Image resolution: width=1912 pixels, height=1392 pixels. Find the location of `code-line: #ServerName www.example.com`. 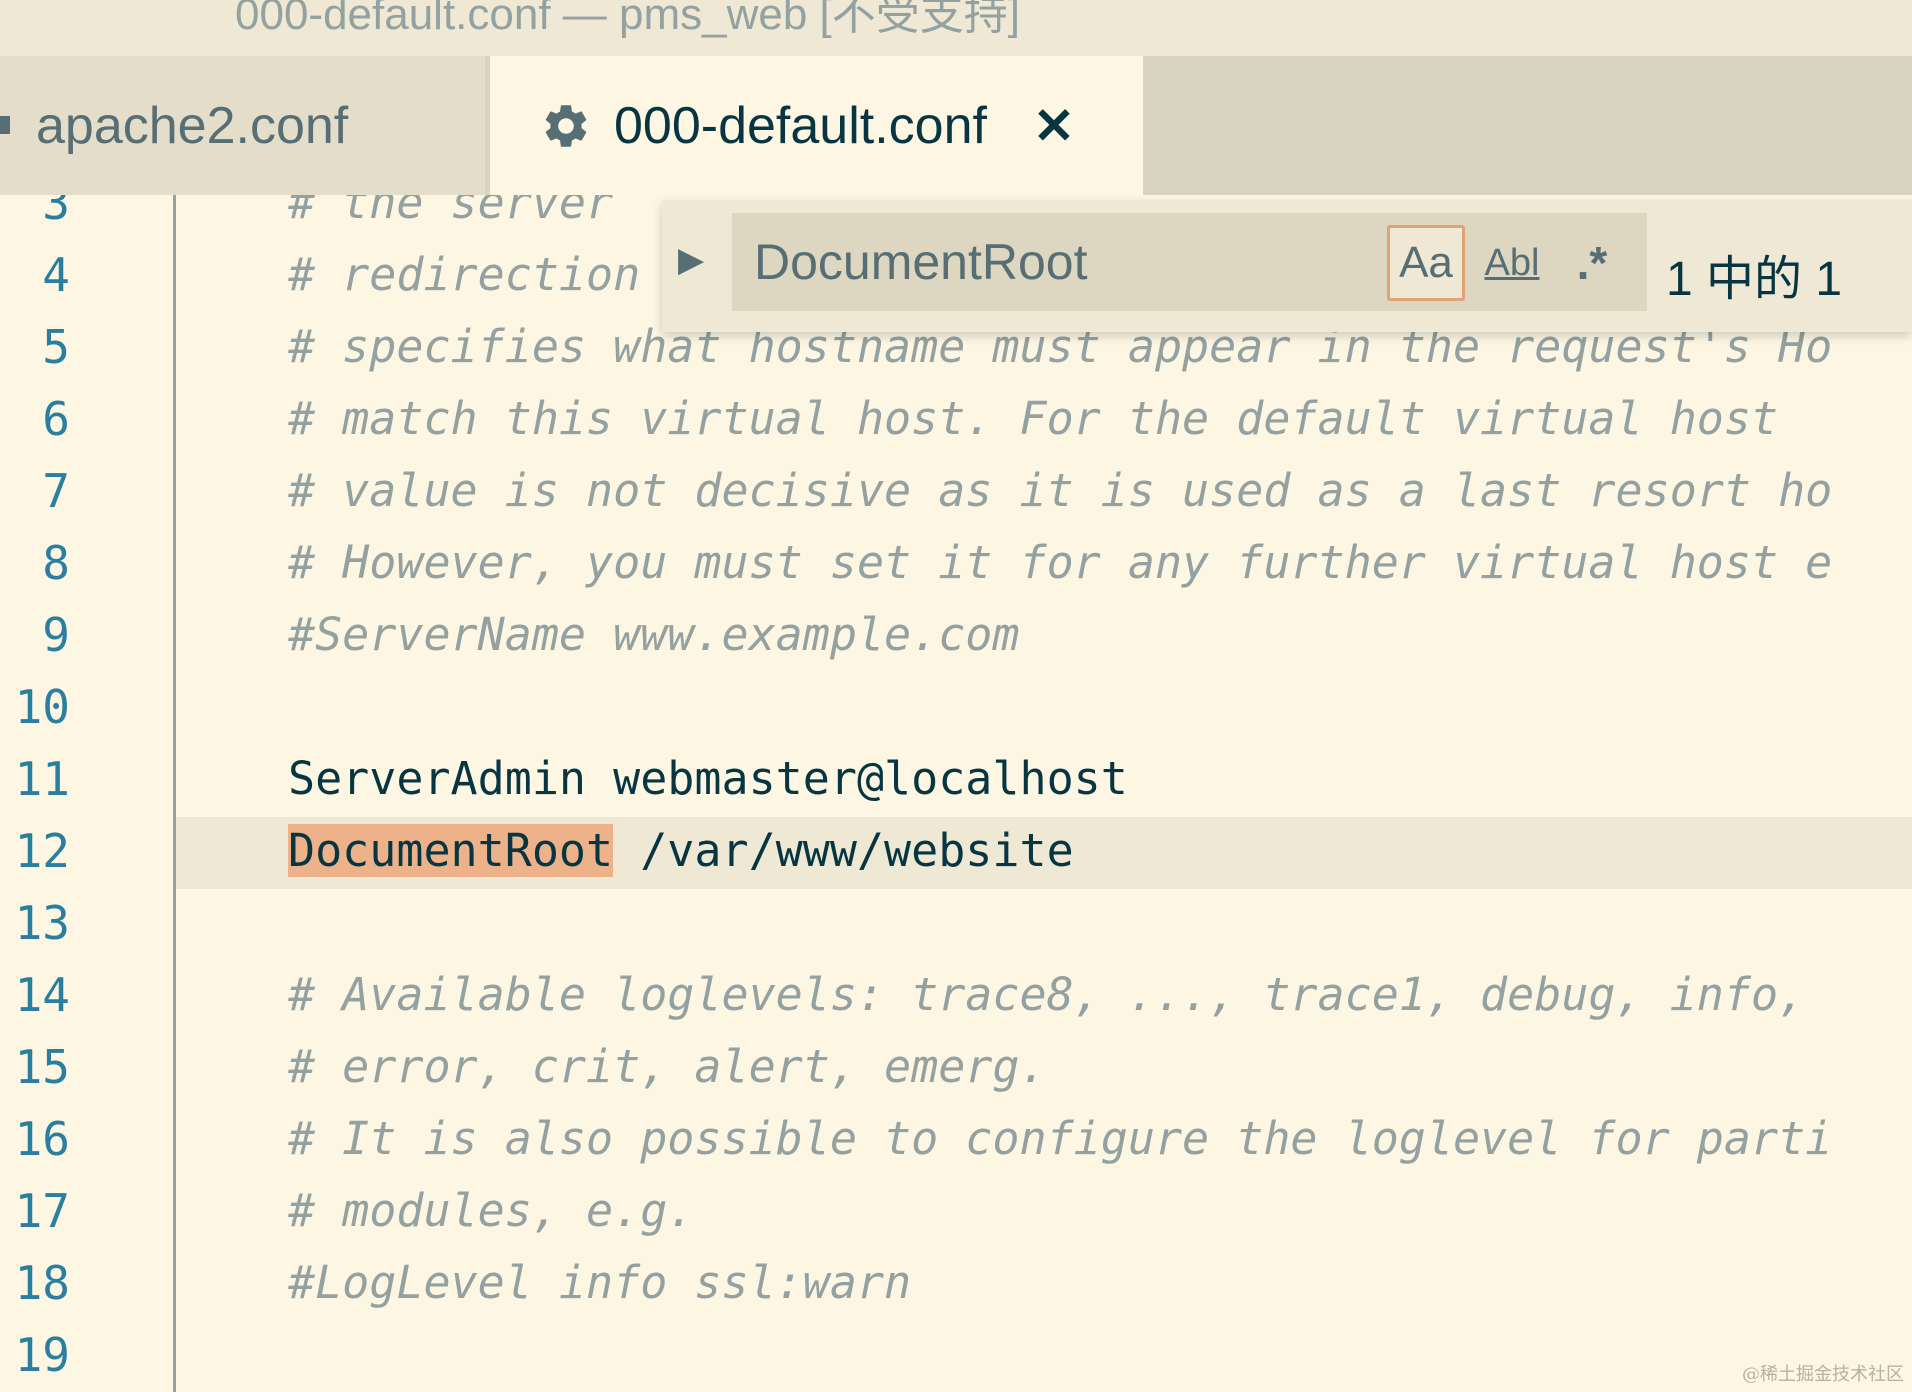

code-line: #ServerName www.example.com is located at coordinates (654, 634).